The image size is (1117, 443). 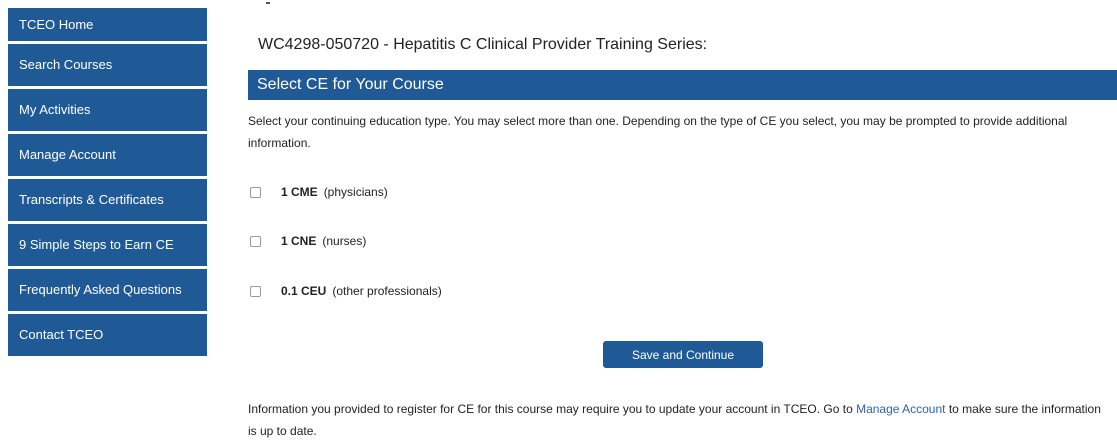 I want to click on ce-option-cne: 1 CNE (nurses), so click(x=307, y=241).